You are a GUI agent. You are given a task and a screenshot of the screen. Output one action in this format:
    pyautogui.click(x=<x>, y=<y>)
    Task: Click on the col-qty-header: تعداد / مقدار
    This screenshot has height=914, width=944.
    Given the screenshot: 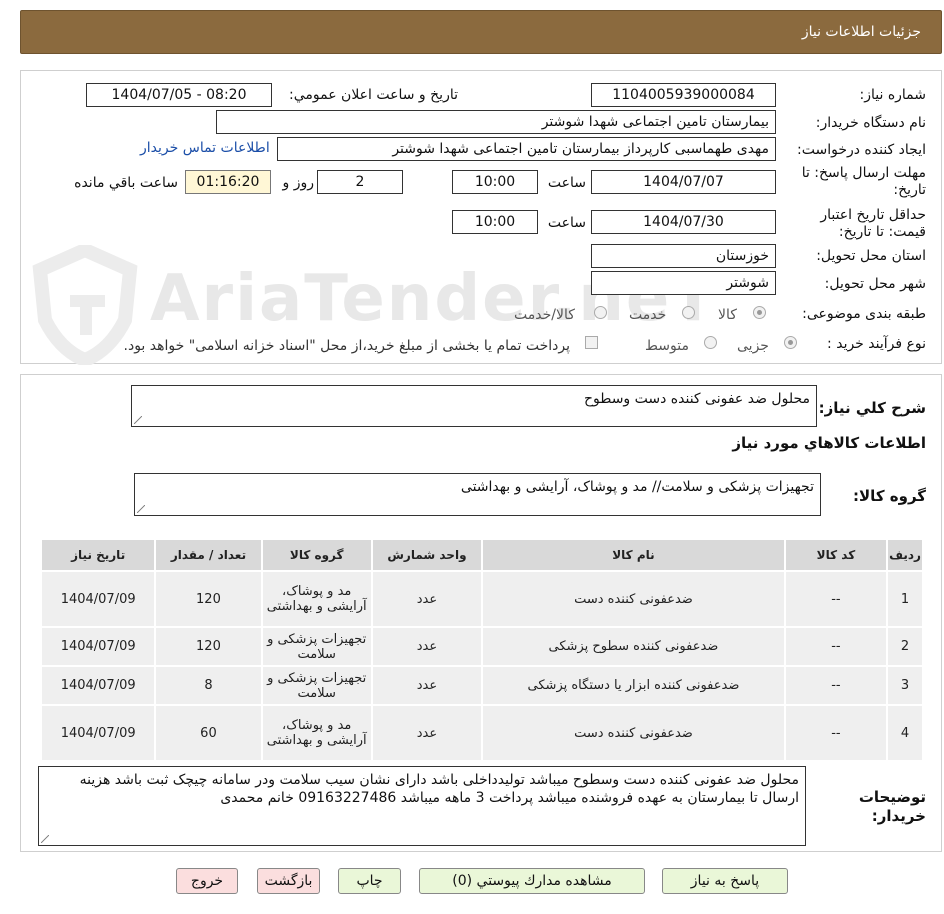 What is the action you would take?
    pyautogui.click(x=208, y=555)
    